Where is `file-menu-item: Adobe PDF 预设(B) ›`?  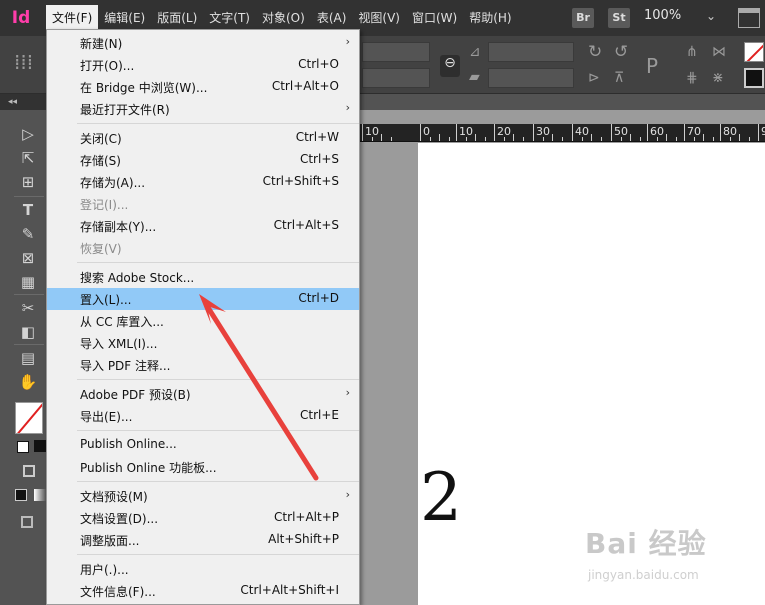 file-menu-item: Adobe PDF 预设(B) › is located at coordinates (203, 394).